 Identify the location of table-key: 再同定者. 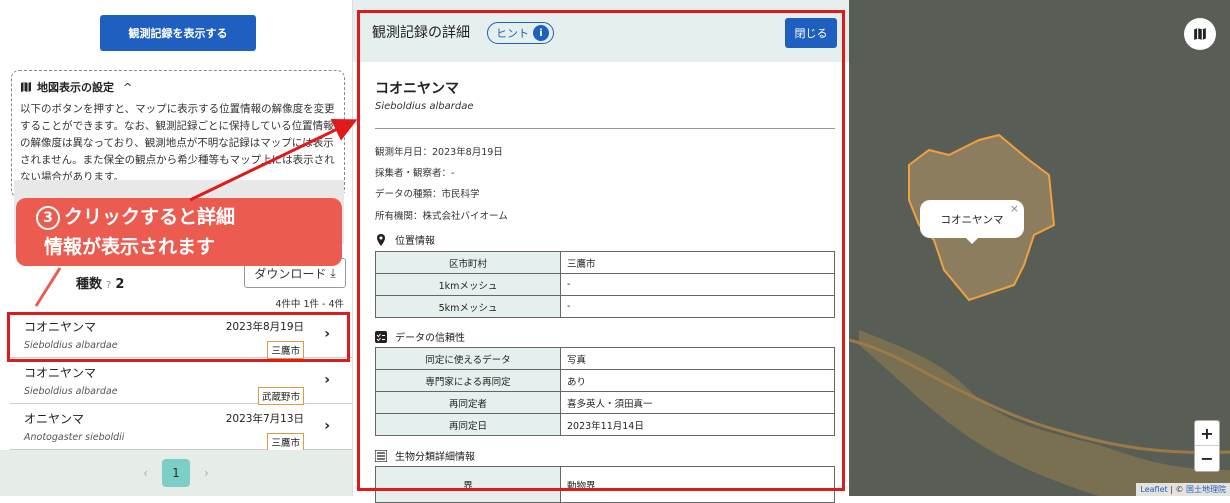
(468, 402).